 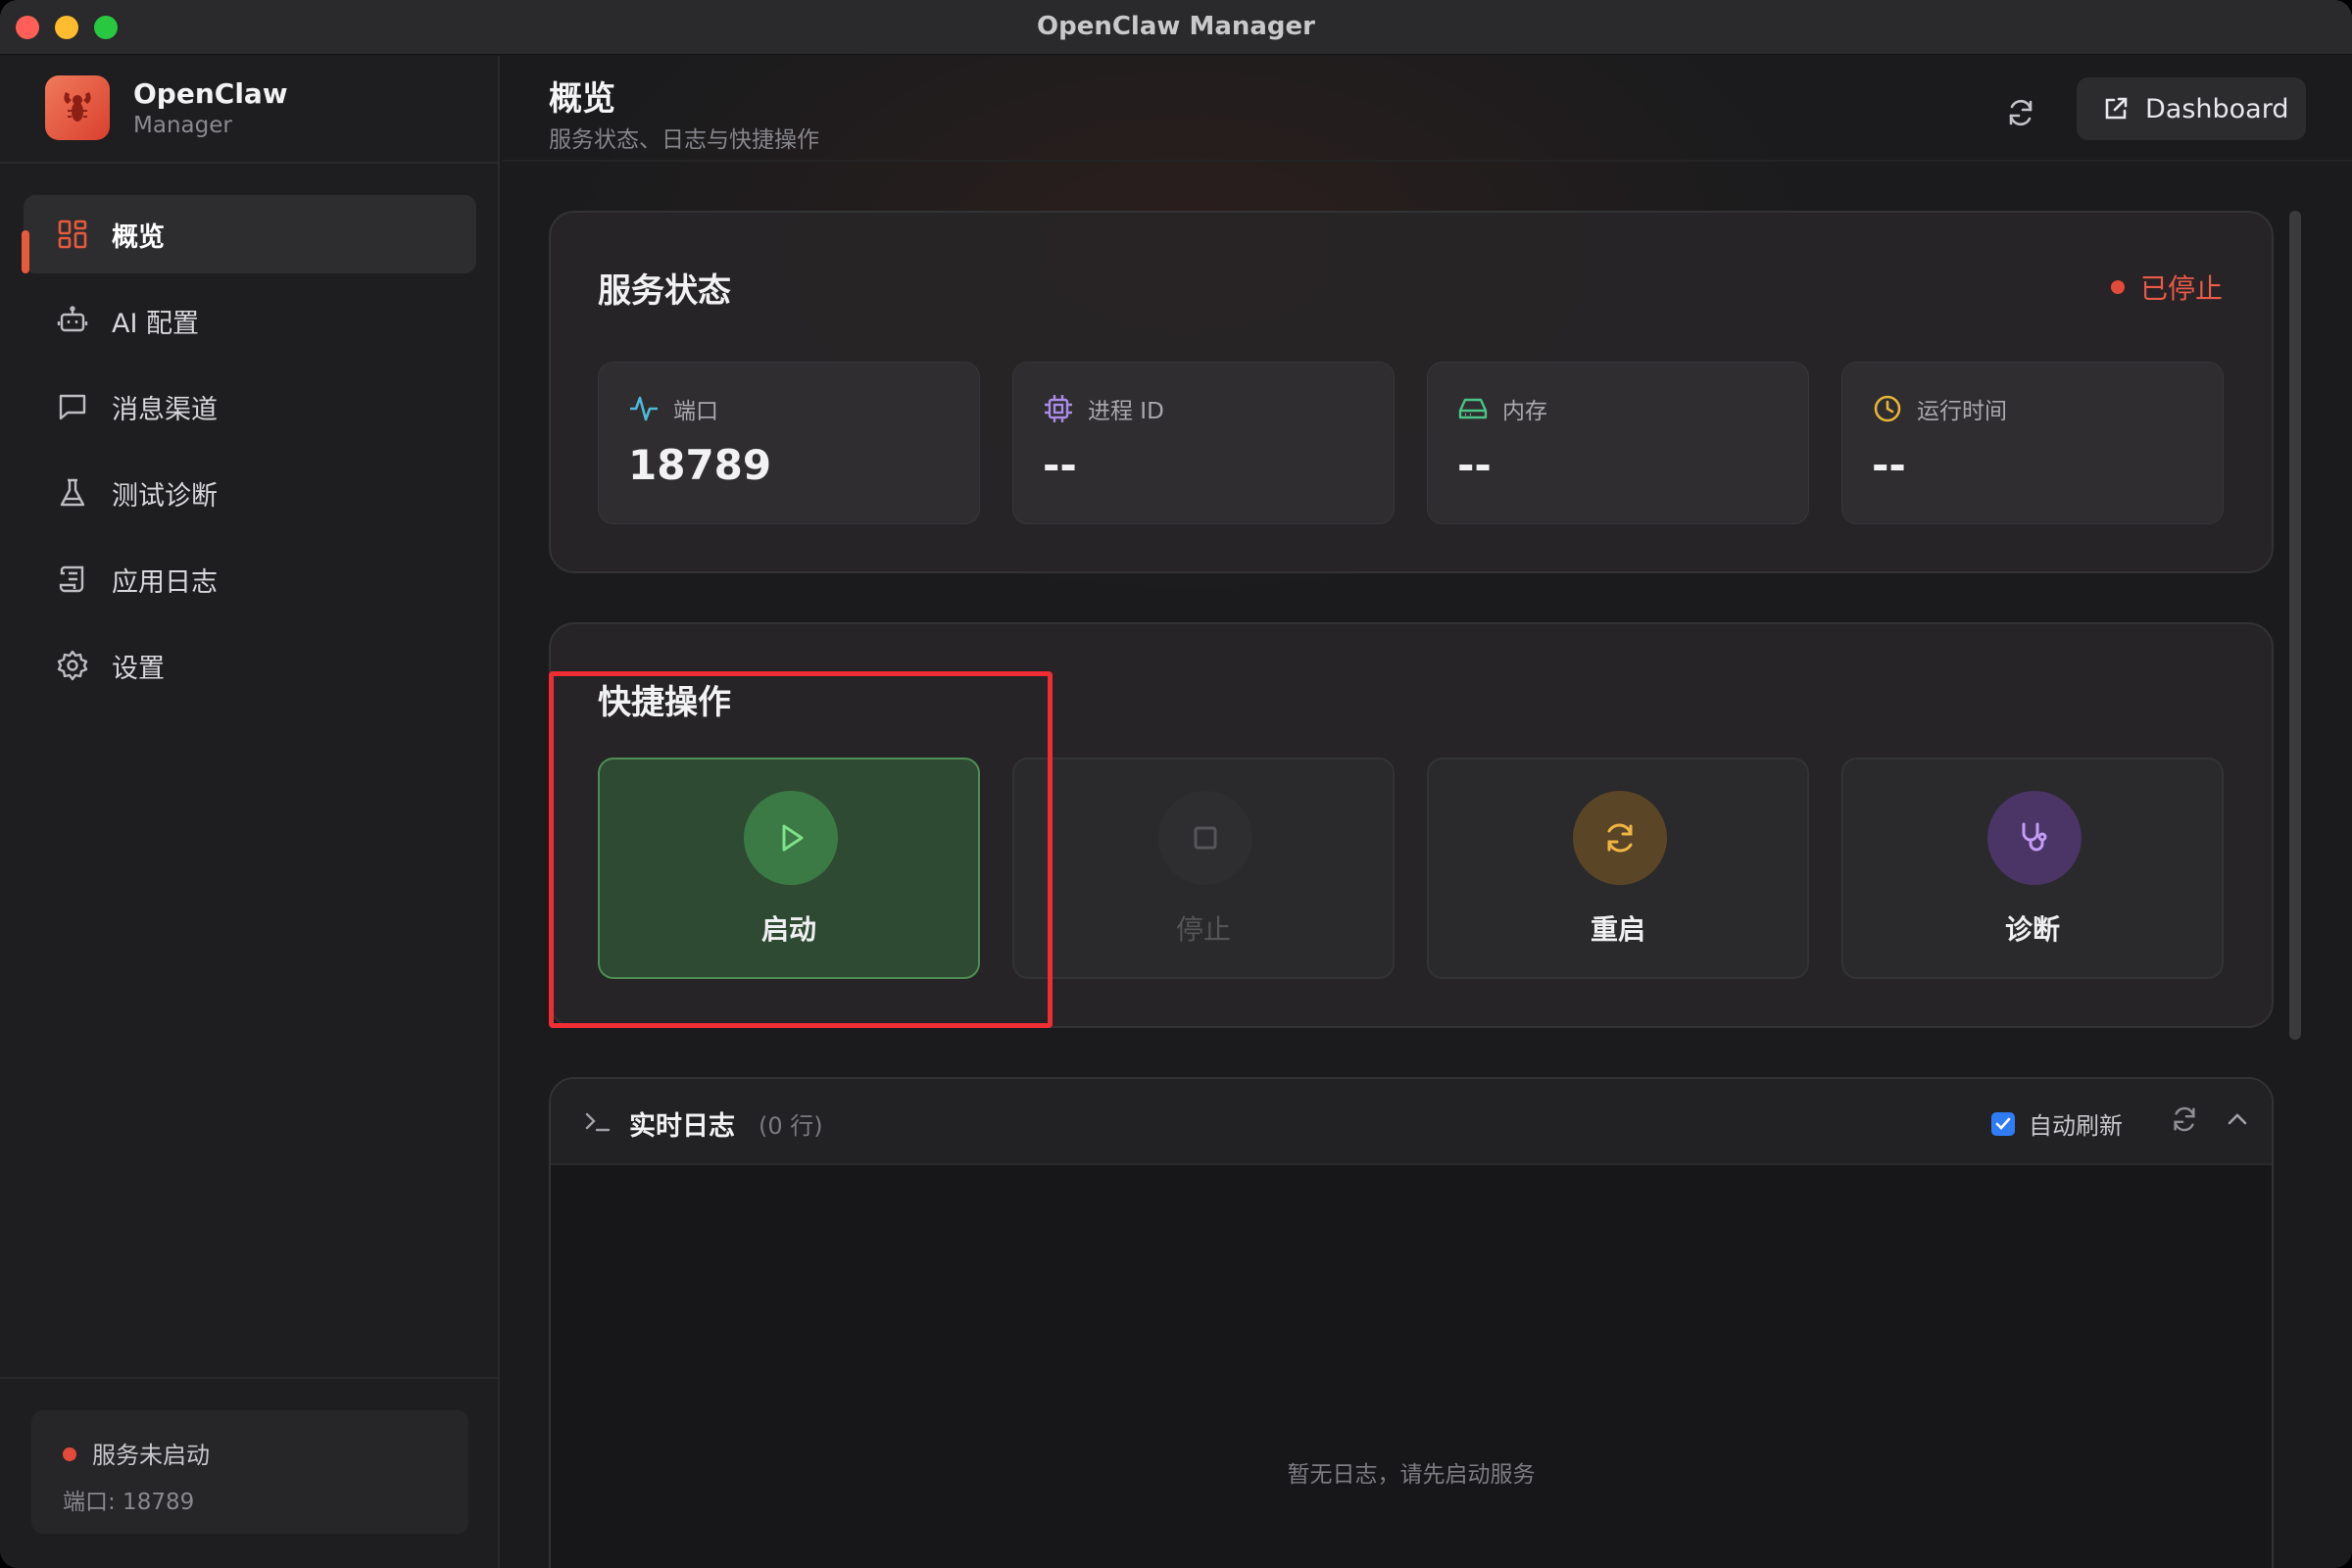 What do you see at coordinates (72, 234) in the screenshot?
I see `grid-icon` at bounding box center [72, 234].